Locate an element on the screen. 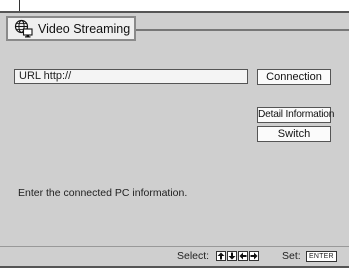 This screenshot has height=270, width=350. left-arrow-key-icon is located at coordinates (243, 256).